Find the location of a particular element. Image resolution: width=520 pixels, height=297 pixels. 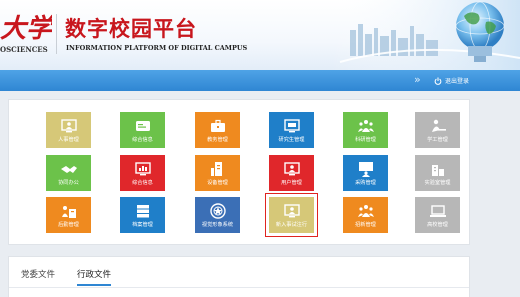

app-tile-1: 人事管理 is located at coordinates (68, 130).